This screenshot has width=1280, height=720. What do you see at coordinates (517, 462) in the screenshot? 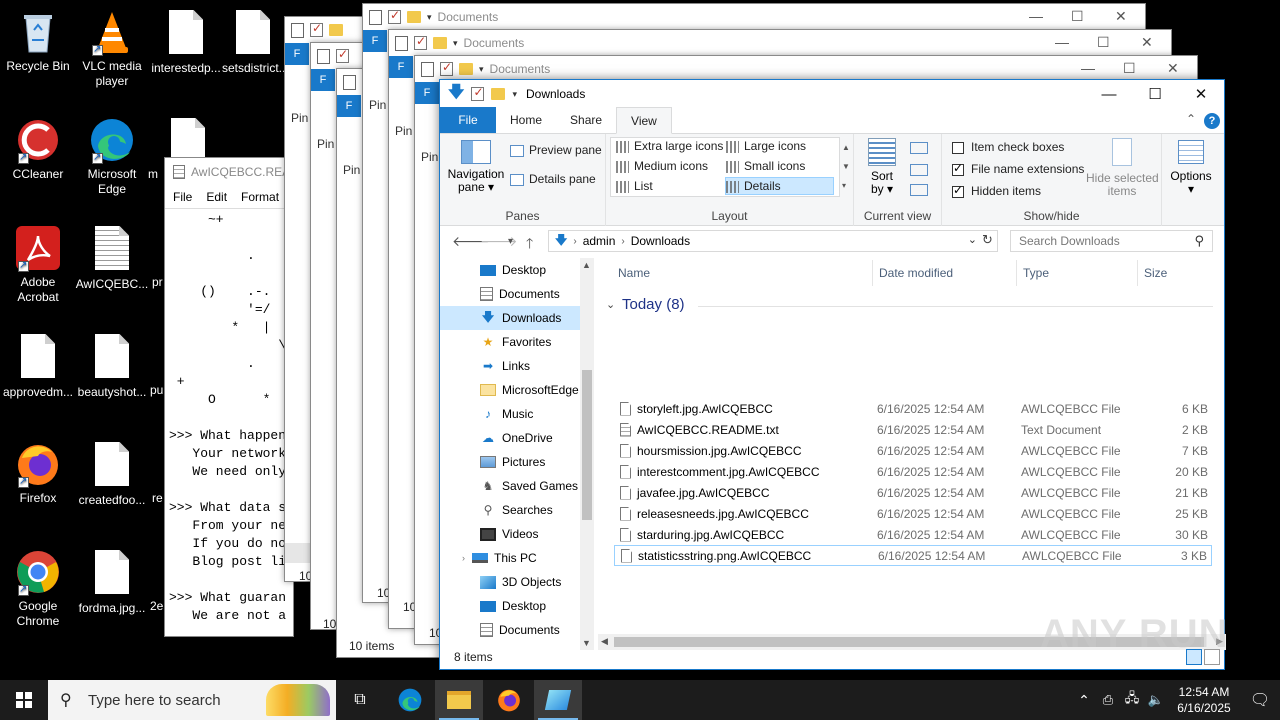
I see `nav-item-pictures: Pictures` at bounding box center [517, 462].